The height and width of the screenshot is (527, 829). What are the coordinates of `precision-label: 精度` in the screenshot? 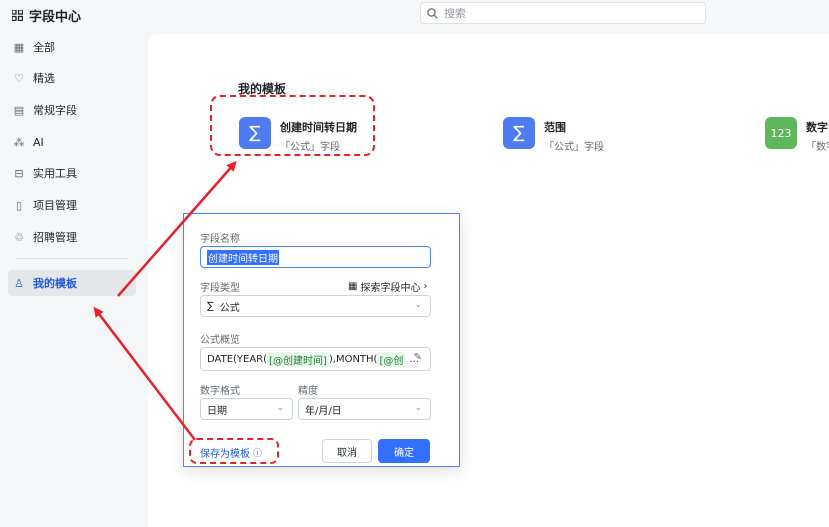 It's located at (308, 391).